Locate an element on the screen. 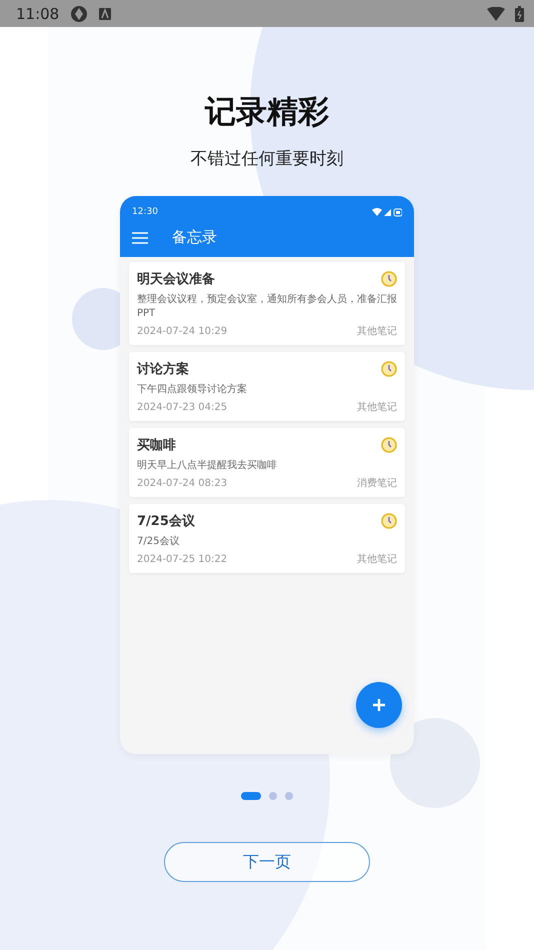 The height and width of the screenshot is (950, 534). next-page-button: 下一页 is located at coordinates (267, 862).